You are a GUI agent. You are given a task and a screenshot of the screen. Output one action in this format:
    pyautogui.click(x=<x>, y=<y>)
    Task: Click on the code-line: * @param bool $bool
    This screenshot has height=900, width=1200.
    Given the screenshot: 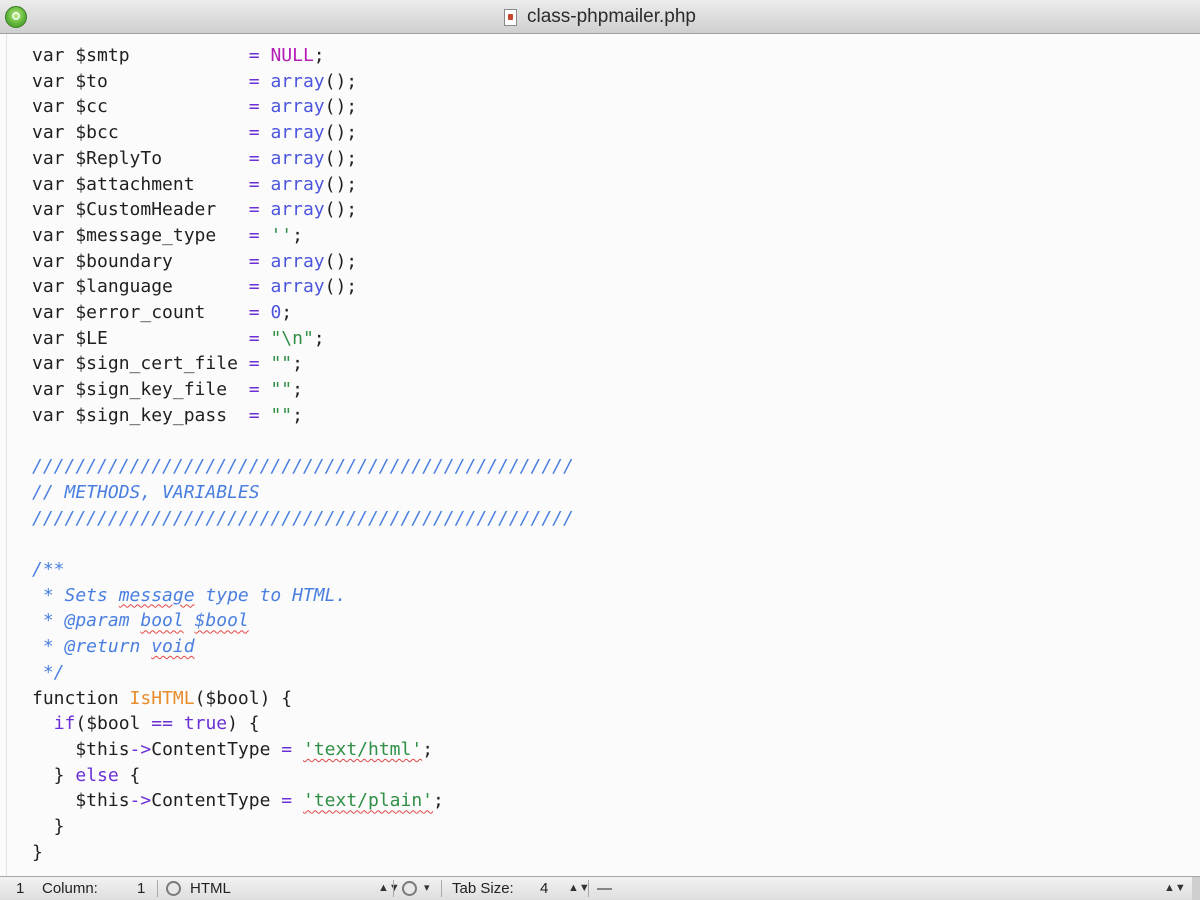 What is the action you would take?
    pyautogui.click(x=140, y=621)
    